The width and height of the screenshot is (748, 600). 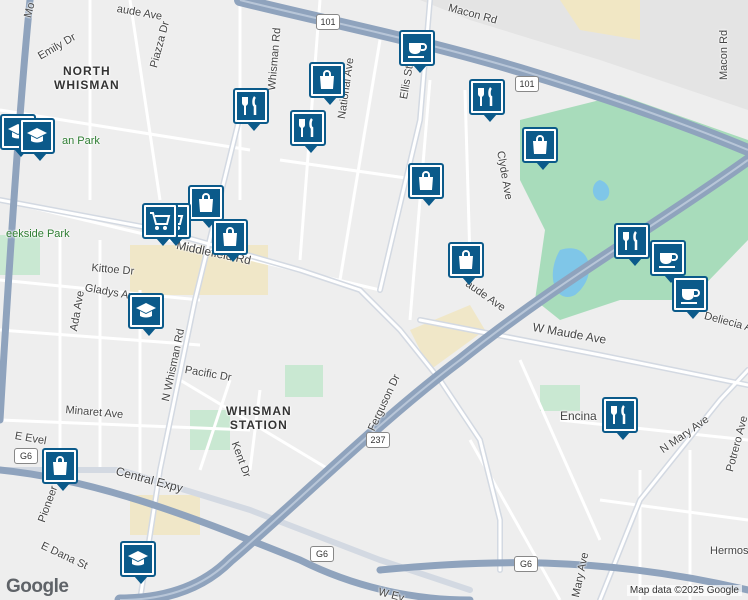 I want to click on whisman-station-text: WHISMAN STATION, so click(x=259, y=418).